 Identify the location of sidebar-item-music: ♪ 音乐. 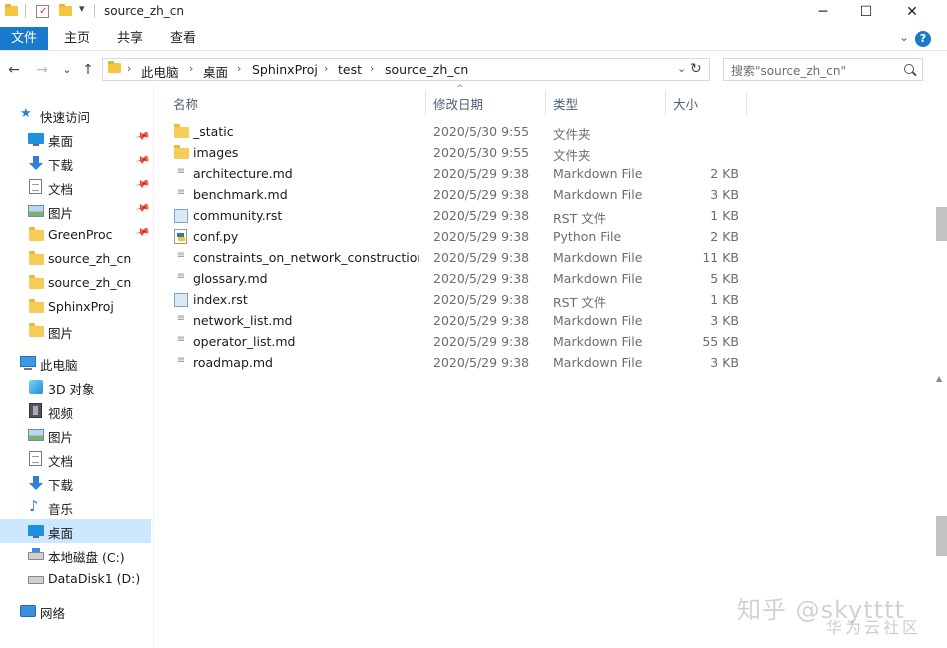
(75, 507).